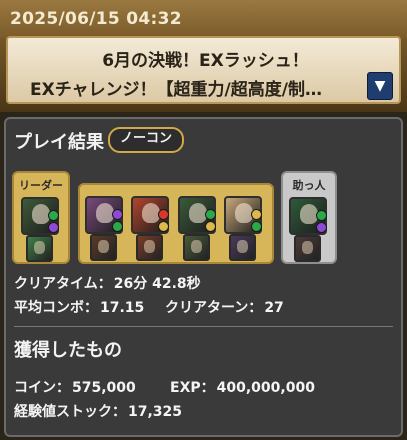 The height and width of the screenshot is (440, 407). I want to click on section-divider, so click(203, 326).